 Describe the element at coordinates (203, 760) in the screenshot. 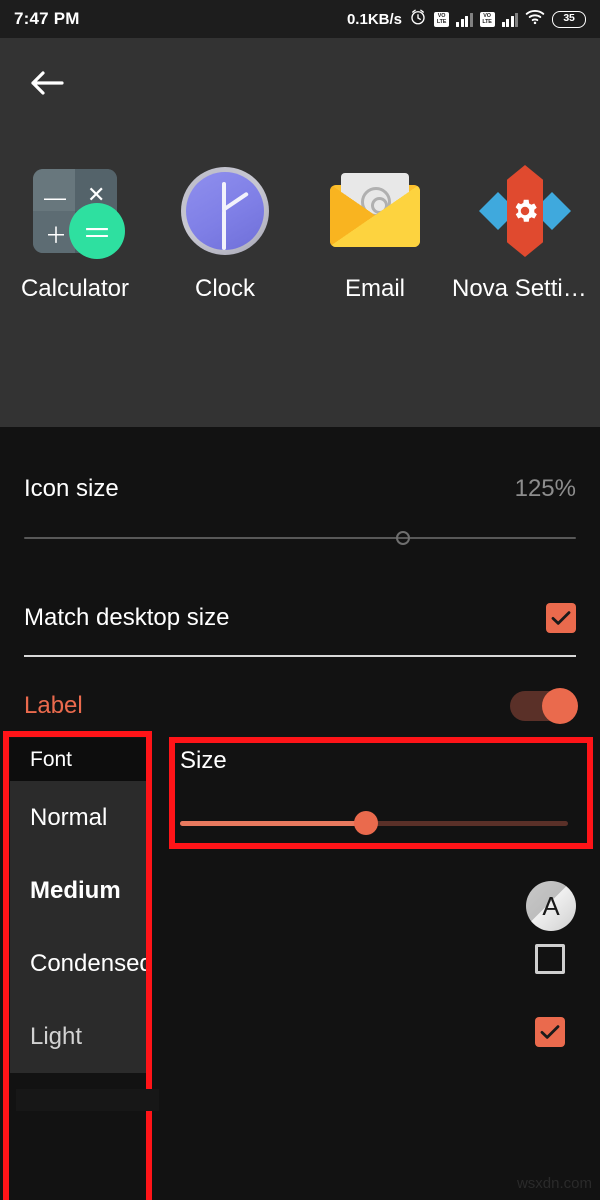

I see `size-label: Size` at that location.